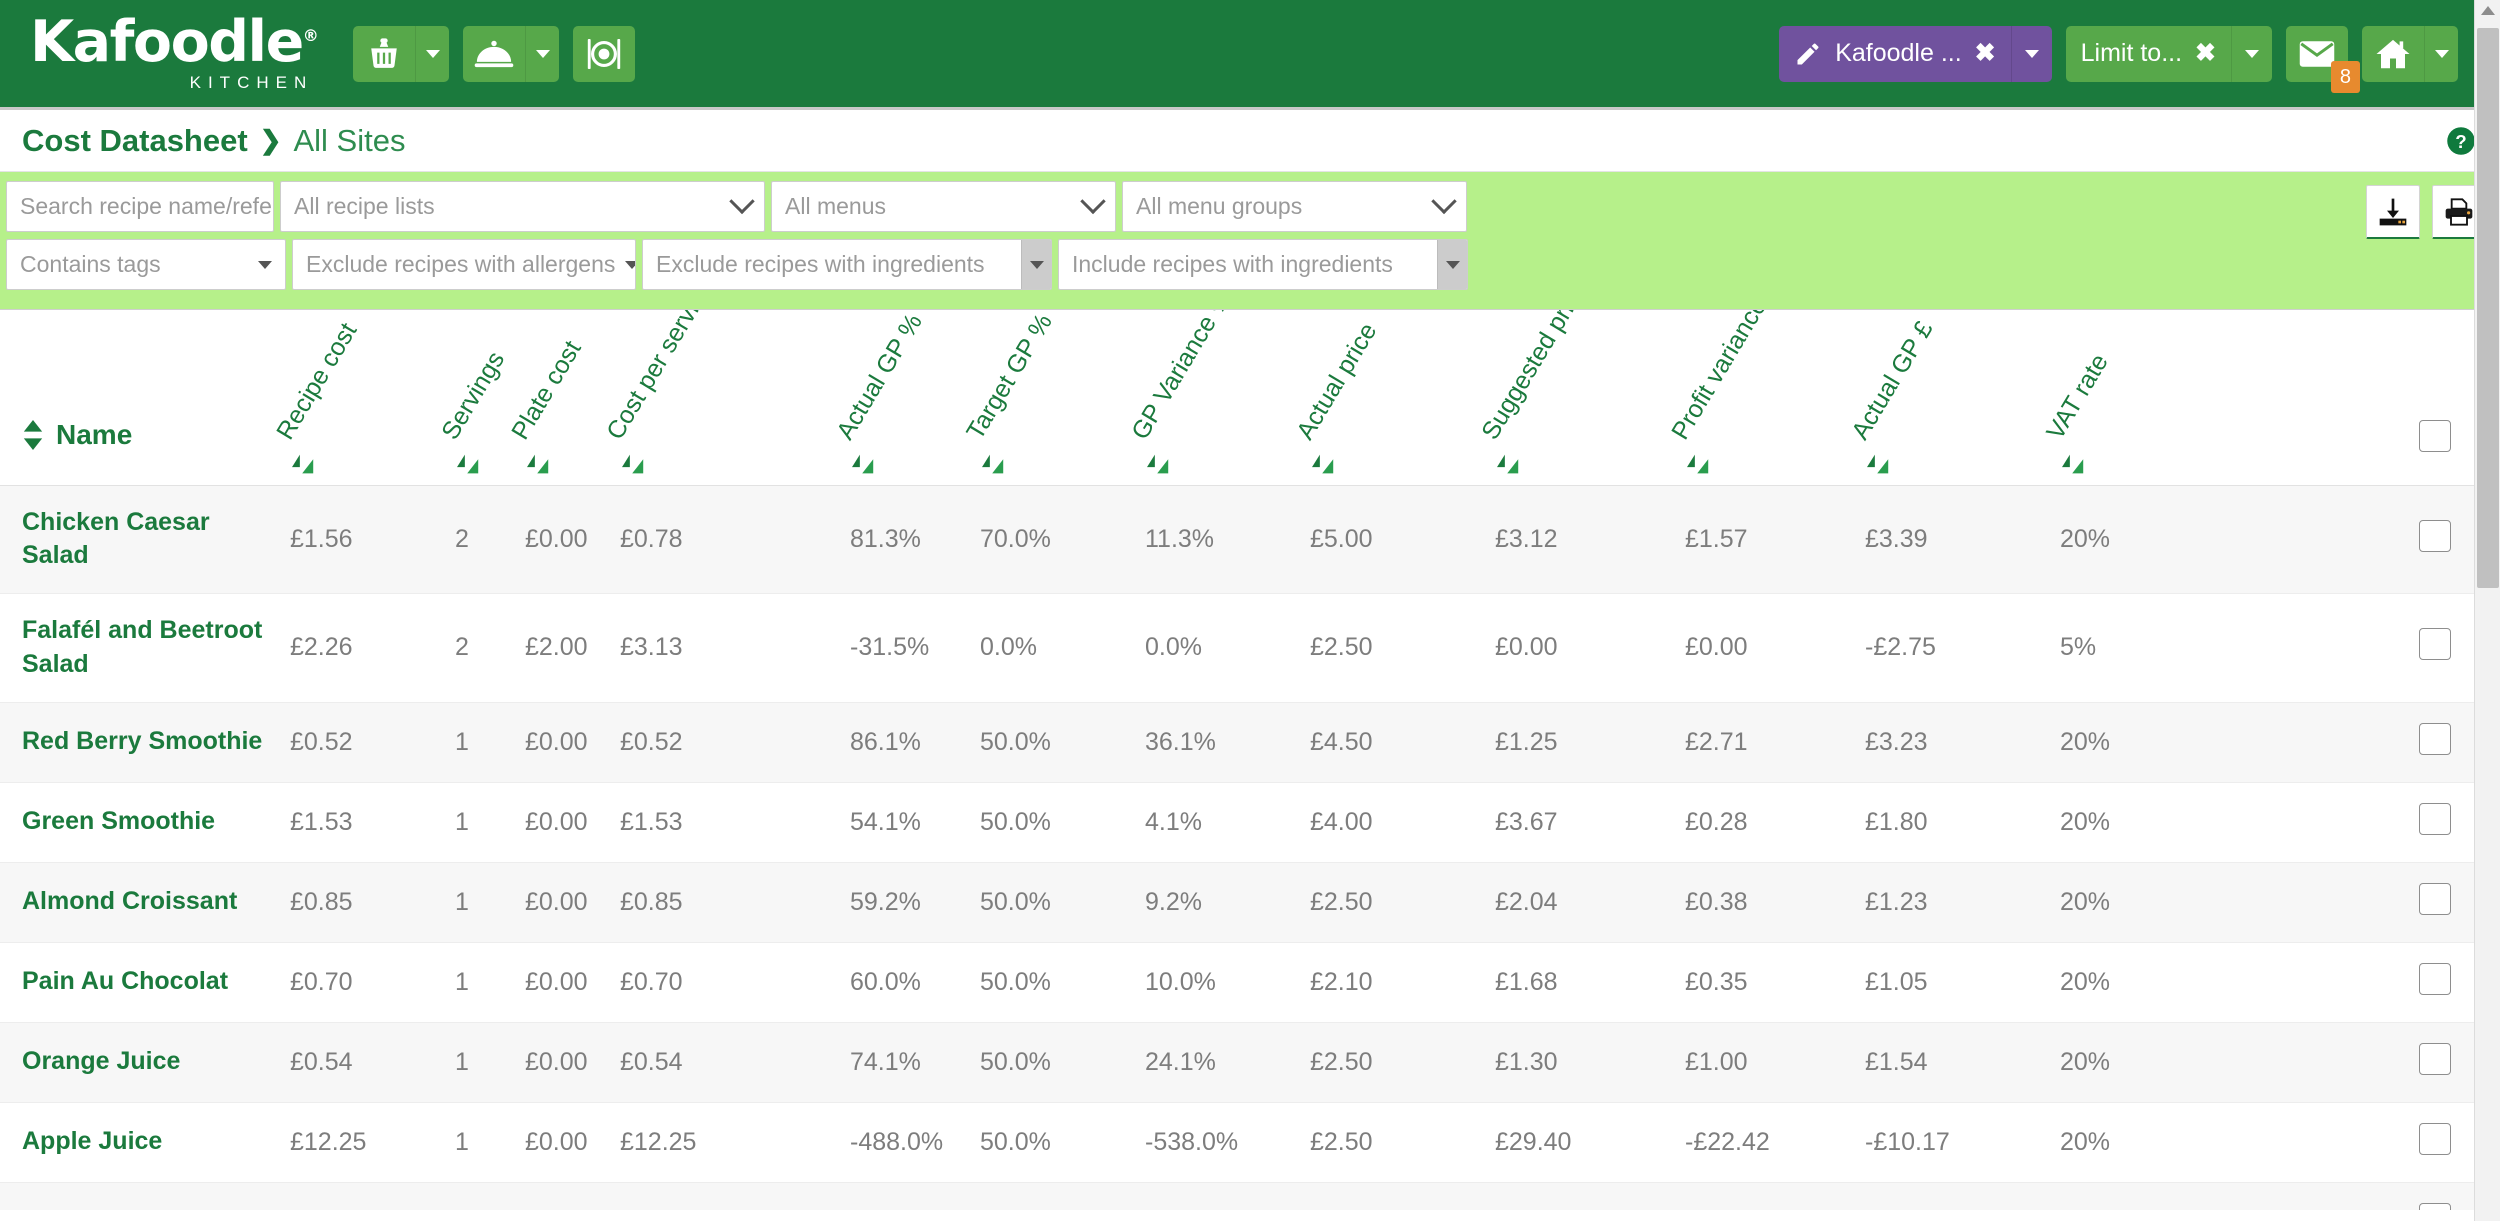 Image resolution: width=2500 pixels, height=1221 pixels. I want to click on recipe-name-cell: Almond Croissant, so click(145, 902).